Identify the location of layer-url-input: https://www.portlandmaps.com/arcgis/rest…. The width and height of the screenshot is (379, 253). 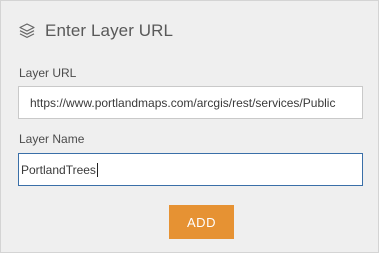
(190, 102).